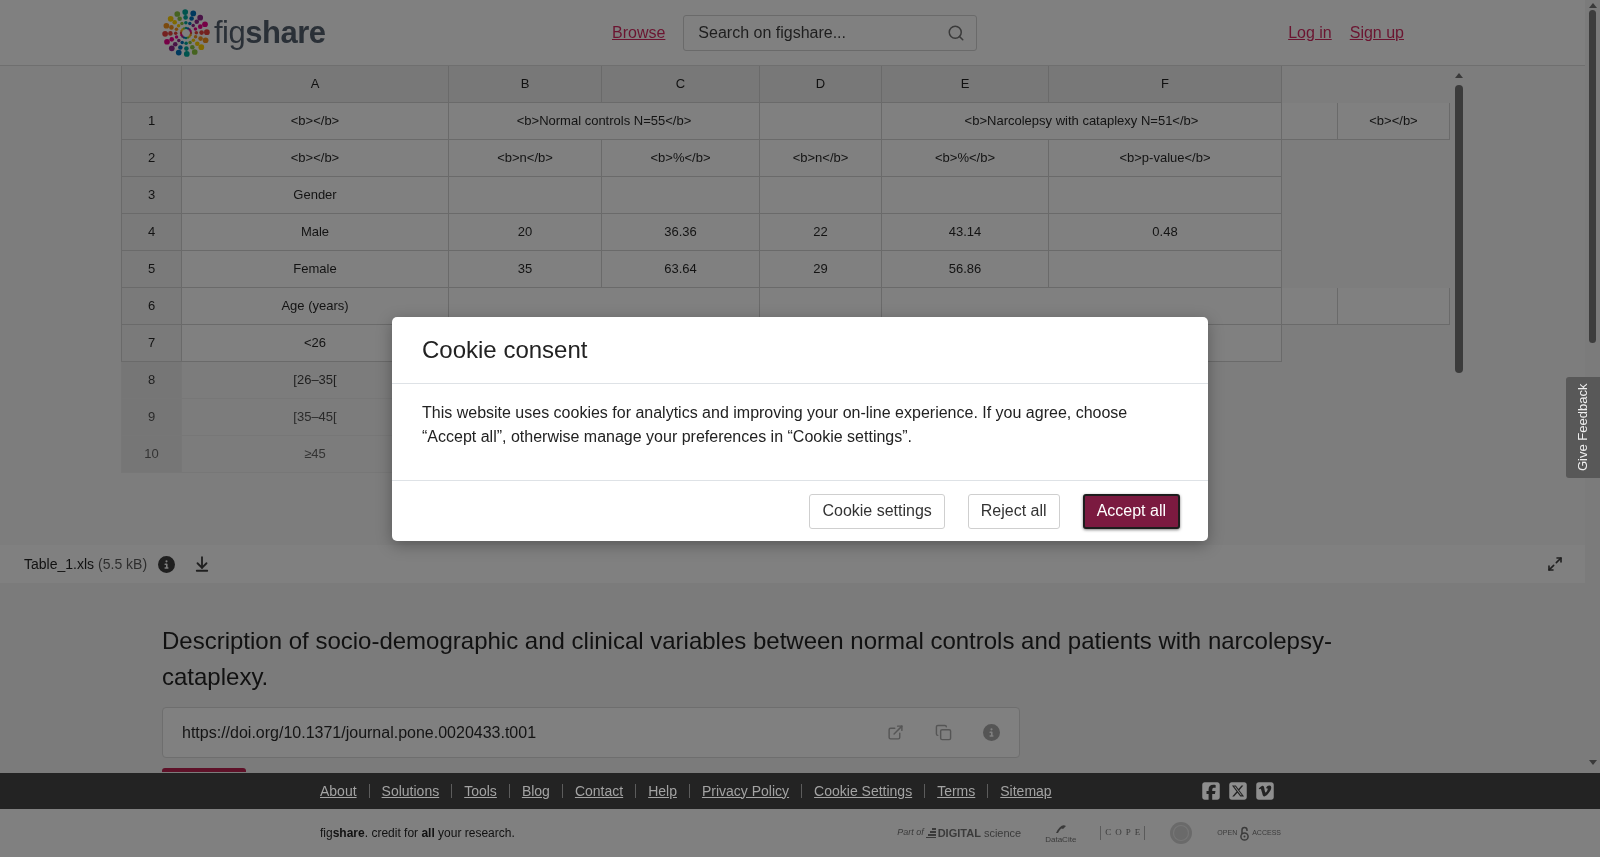  I want to click on footer-link: Terms, so click(956, 791).